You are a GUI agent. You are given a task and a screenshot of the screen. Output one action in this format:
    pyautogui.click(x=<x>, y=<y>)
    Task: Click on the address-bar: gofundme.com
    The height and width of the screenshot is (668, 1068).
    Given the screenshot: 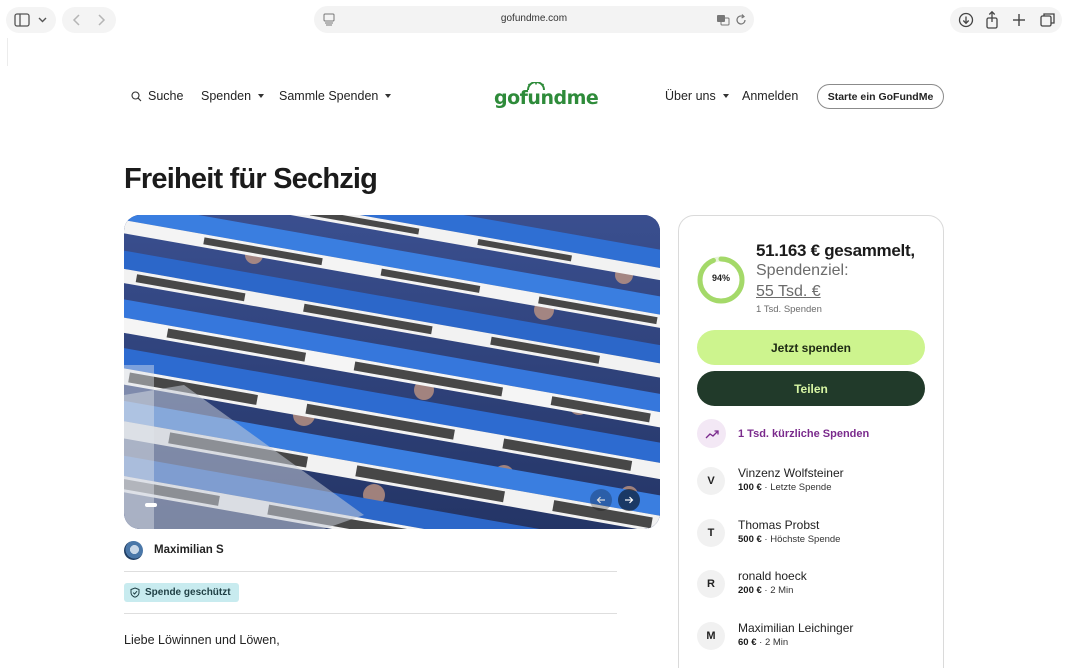 What is the action you would take?
    pyautogui.click(x=534, y=19)
    